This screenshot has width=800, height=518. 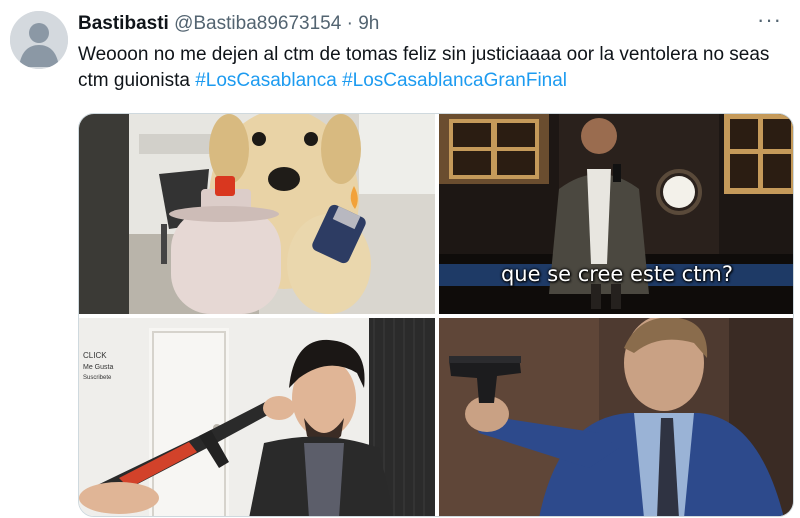 I want to click on sign-line-1: CLICK, so click(x=95, y=355).